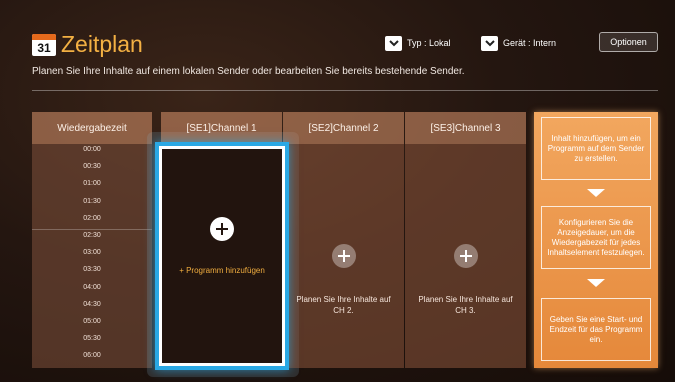  What do you see at coordinates (628, 42) in the screenshot?
I see `options-button: Optionen` at bounding box center [628, 42].